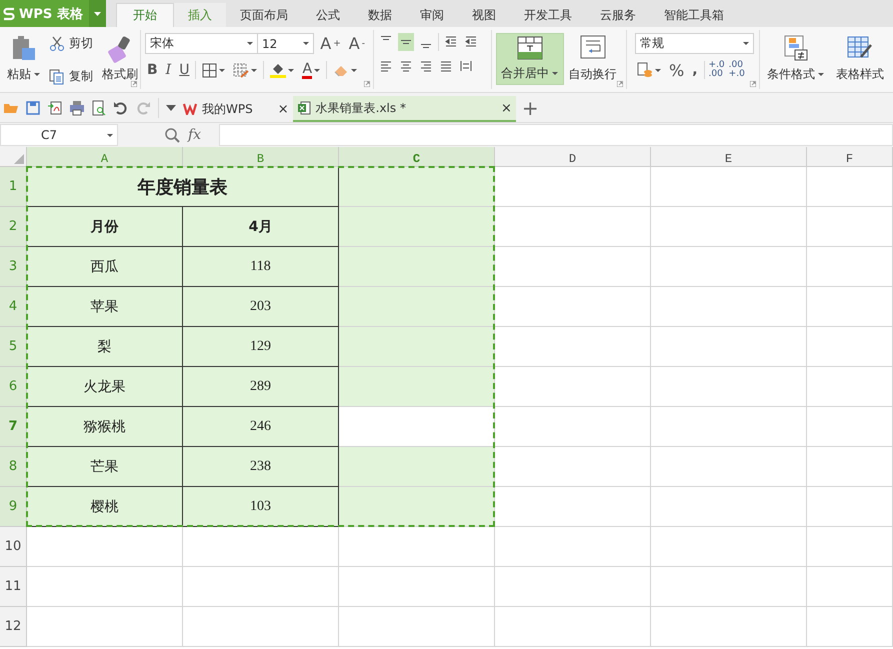 This screenshot has height=649, width=893. What do you see at coordinates (593, 47) in the screenshot?
I see `wrap-text-icon` at bounding box center [593, 47].